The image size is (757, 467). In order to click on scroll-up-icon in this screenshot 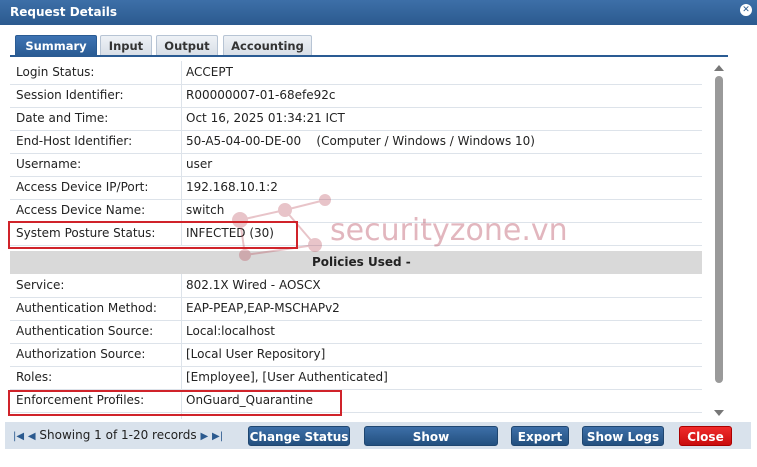, I will do `click(719, 68)`.